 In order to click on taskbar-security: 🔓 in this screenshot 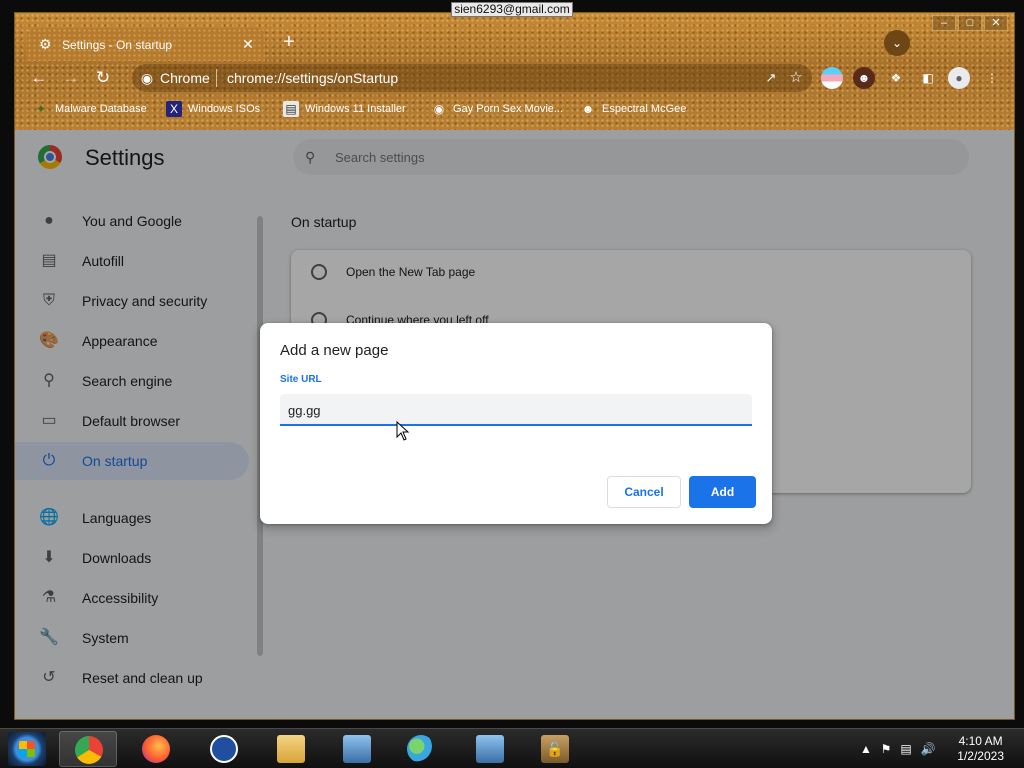, I will do `click(555, 749)`.